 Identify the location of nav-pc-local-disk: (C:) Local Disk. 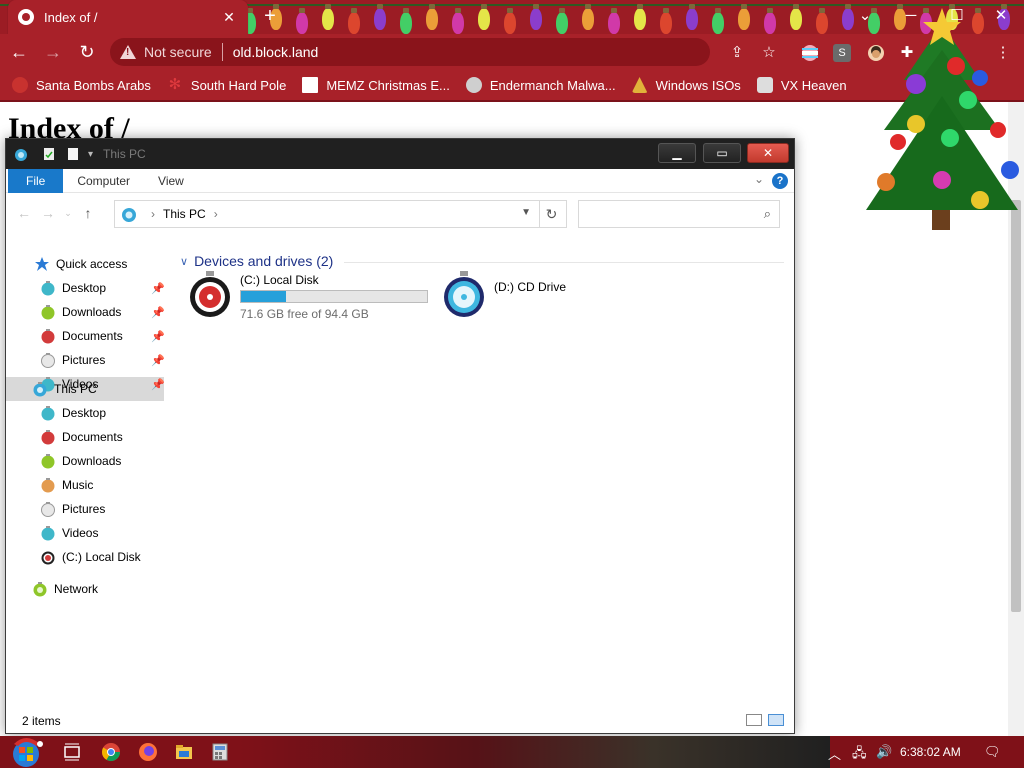
(90, 557).